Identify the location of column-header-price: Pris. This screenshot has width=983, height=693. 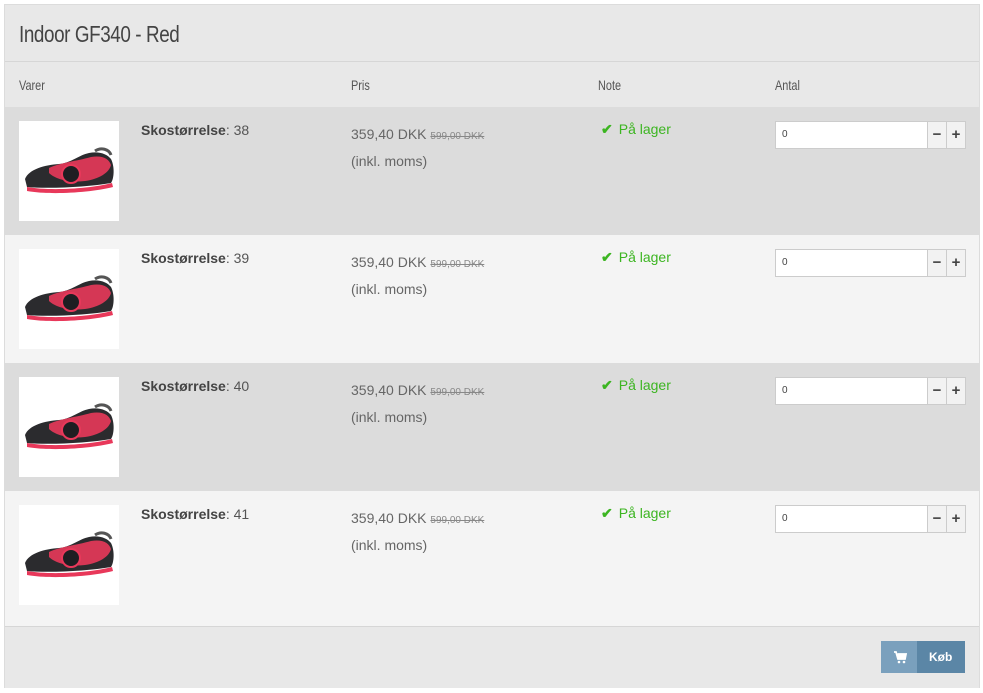
(360, 85).